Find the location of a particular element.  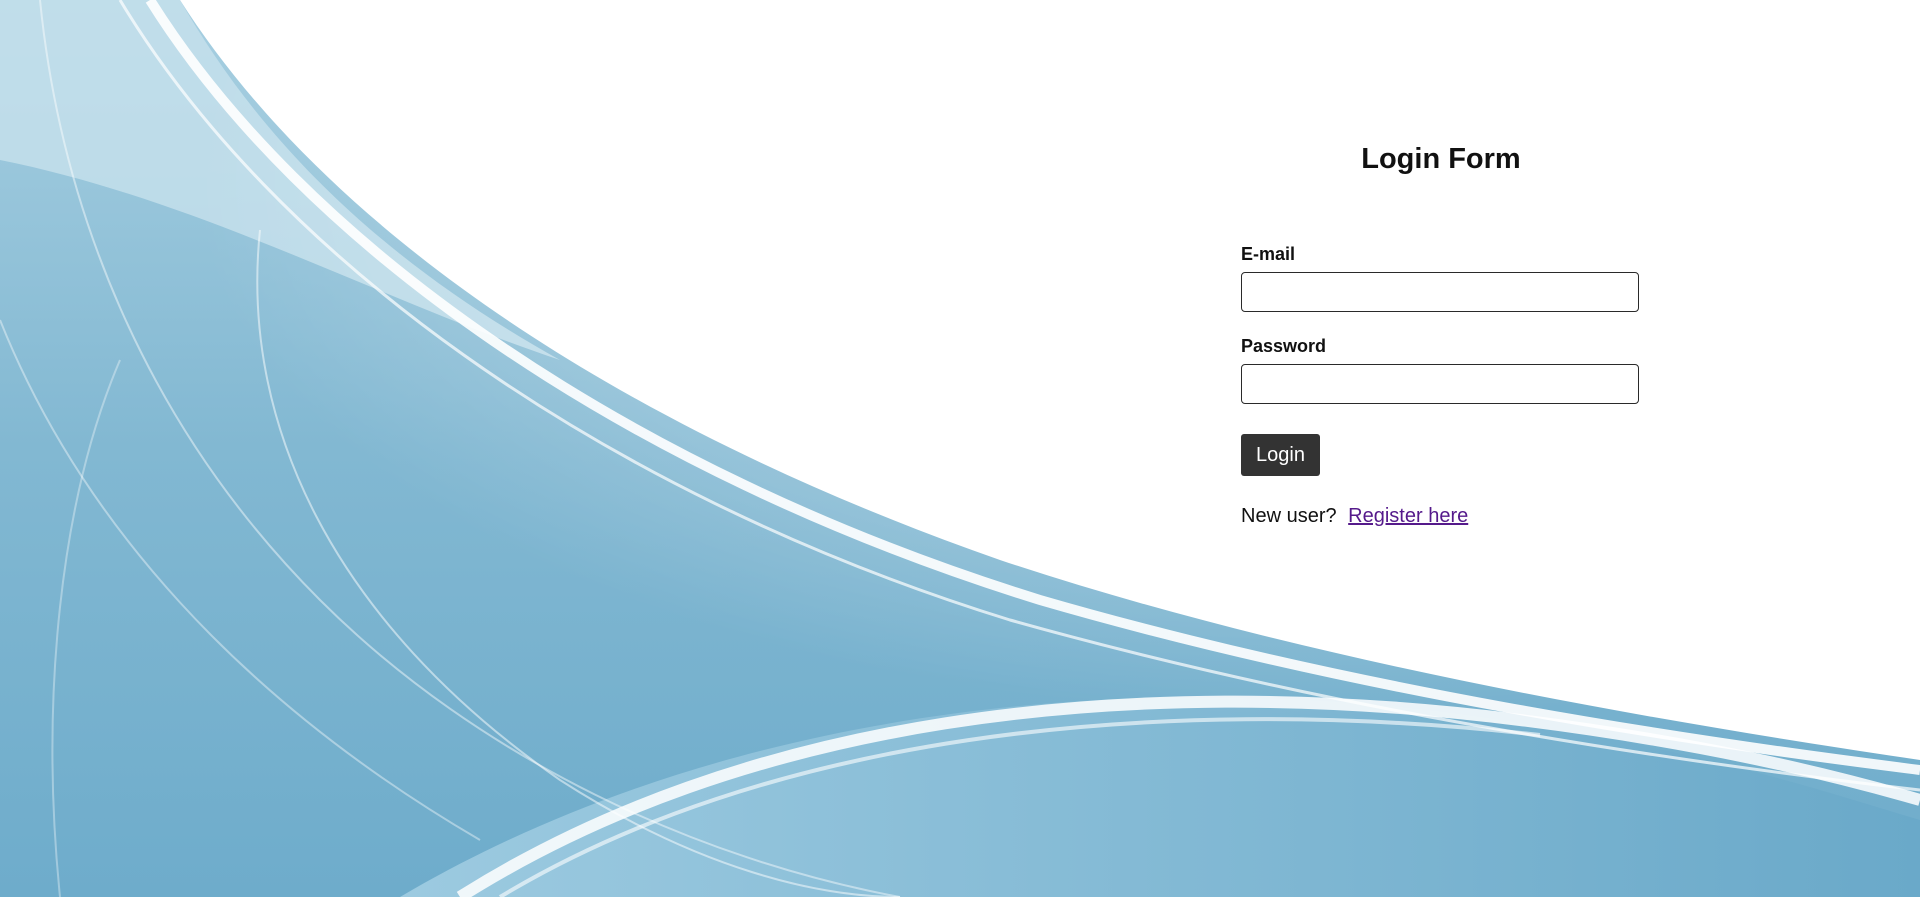

password-label: Password is located at coordinates (1284, 346).